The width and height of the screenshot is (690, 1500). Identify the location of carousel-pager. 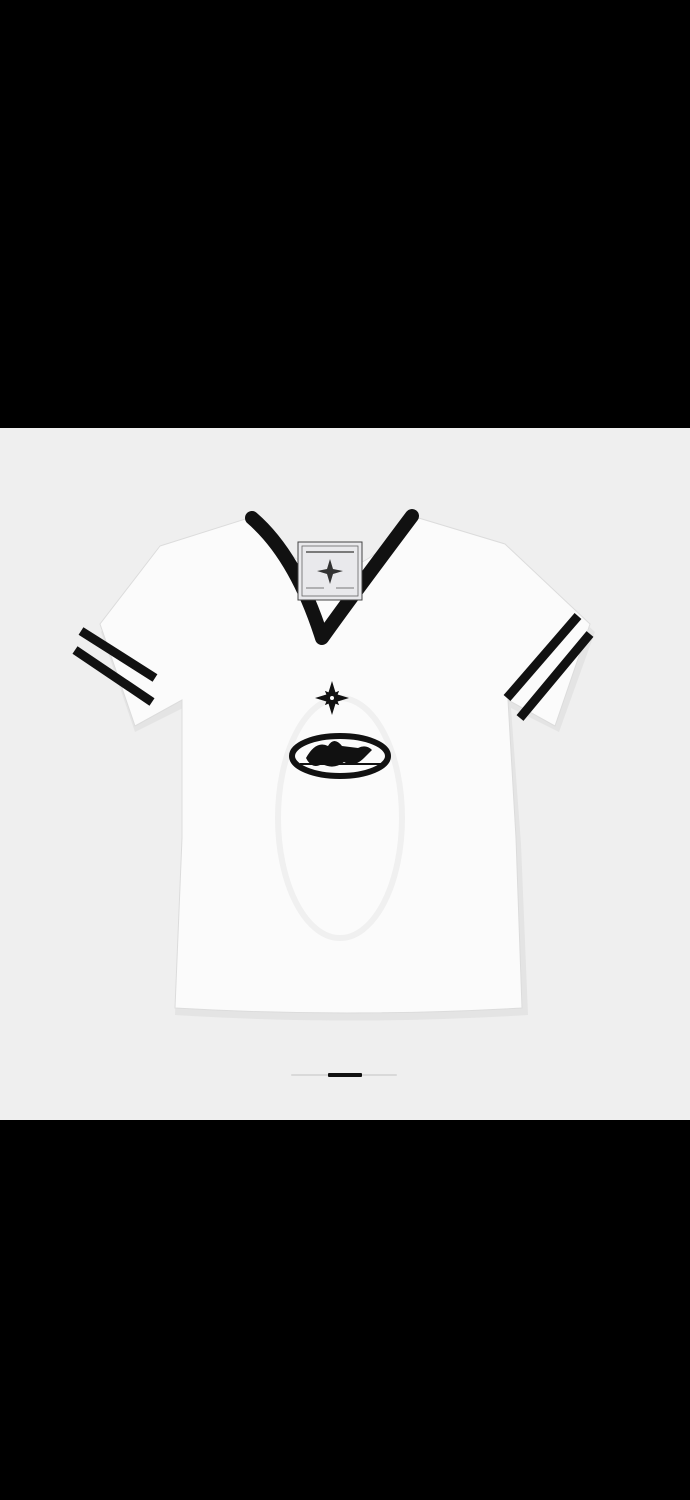
(345, 1075).